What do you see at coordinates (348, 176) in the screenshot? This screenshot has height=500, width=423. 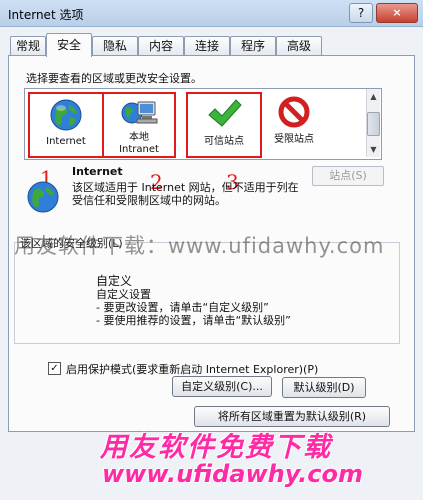 I see `sites-button: 站点(S)` at bounding box center [348, 176].